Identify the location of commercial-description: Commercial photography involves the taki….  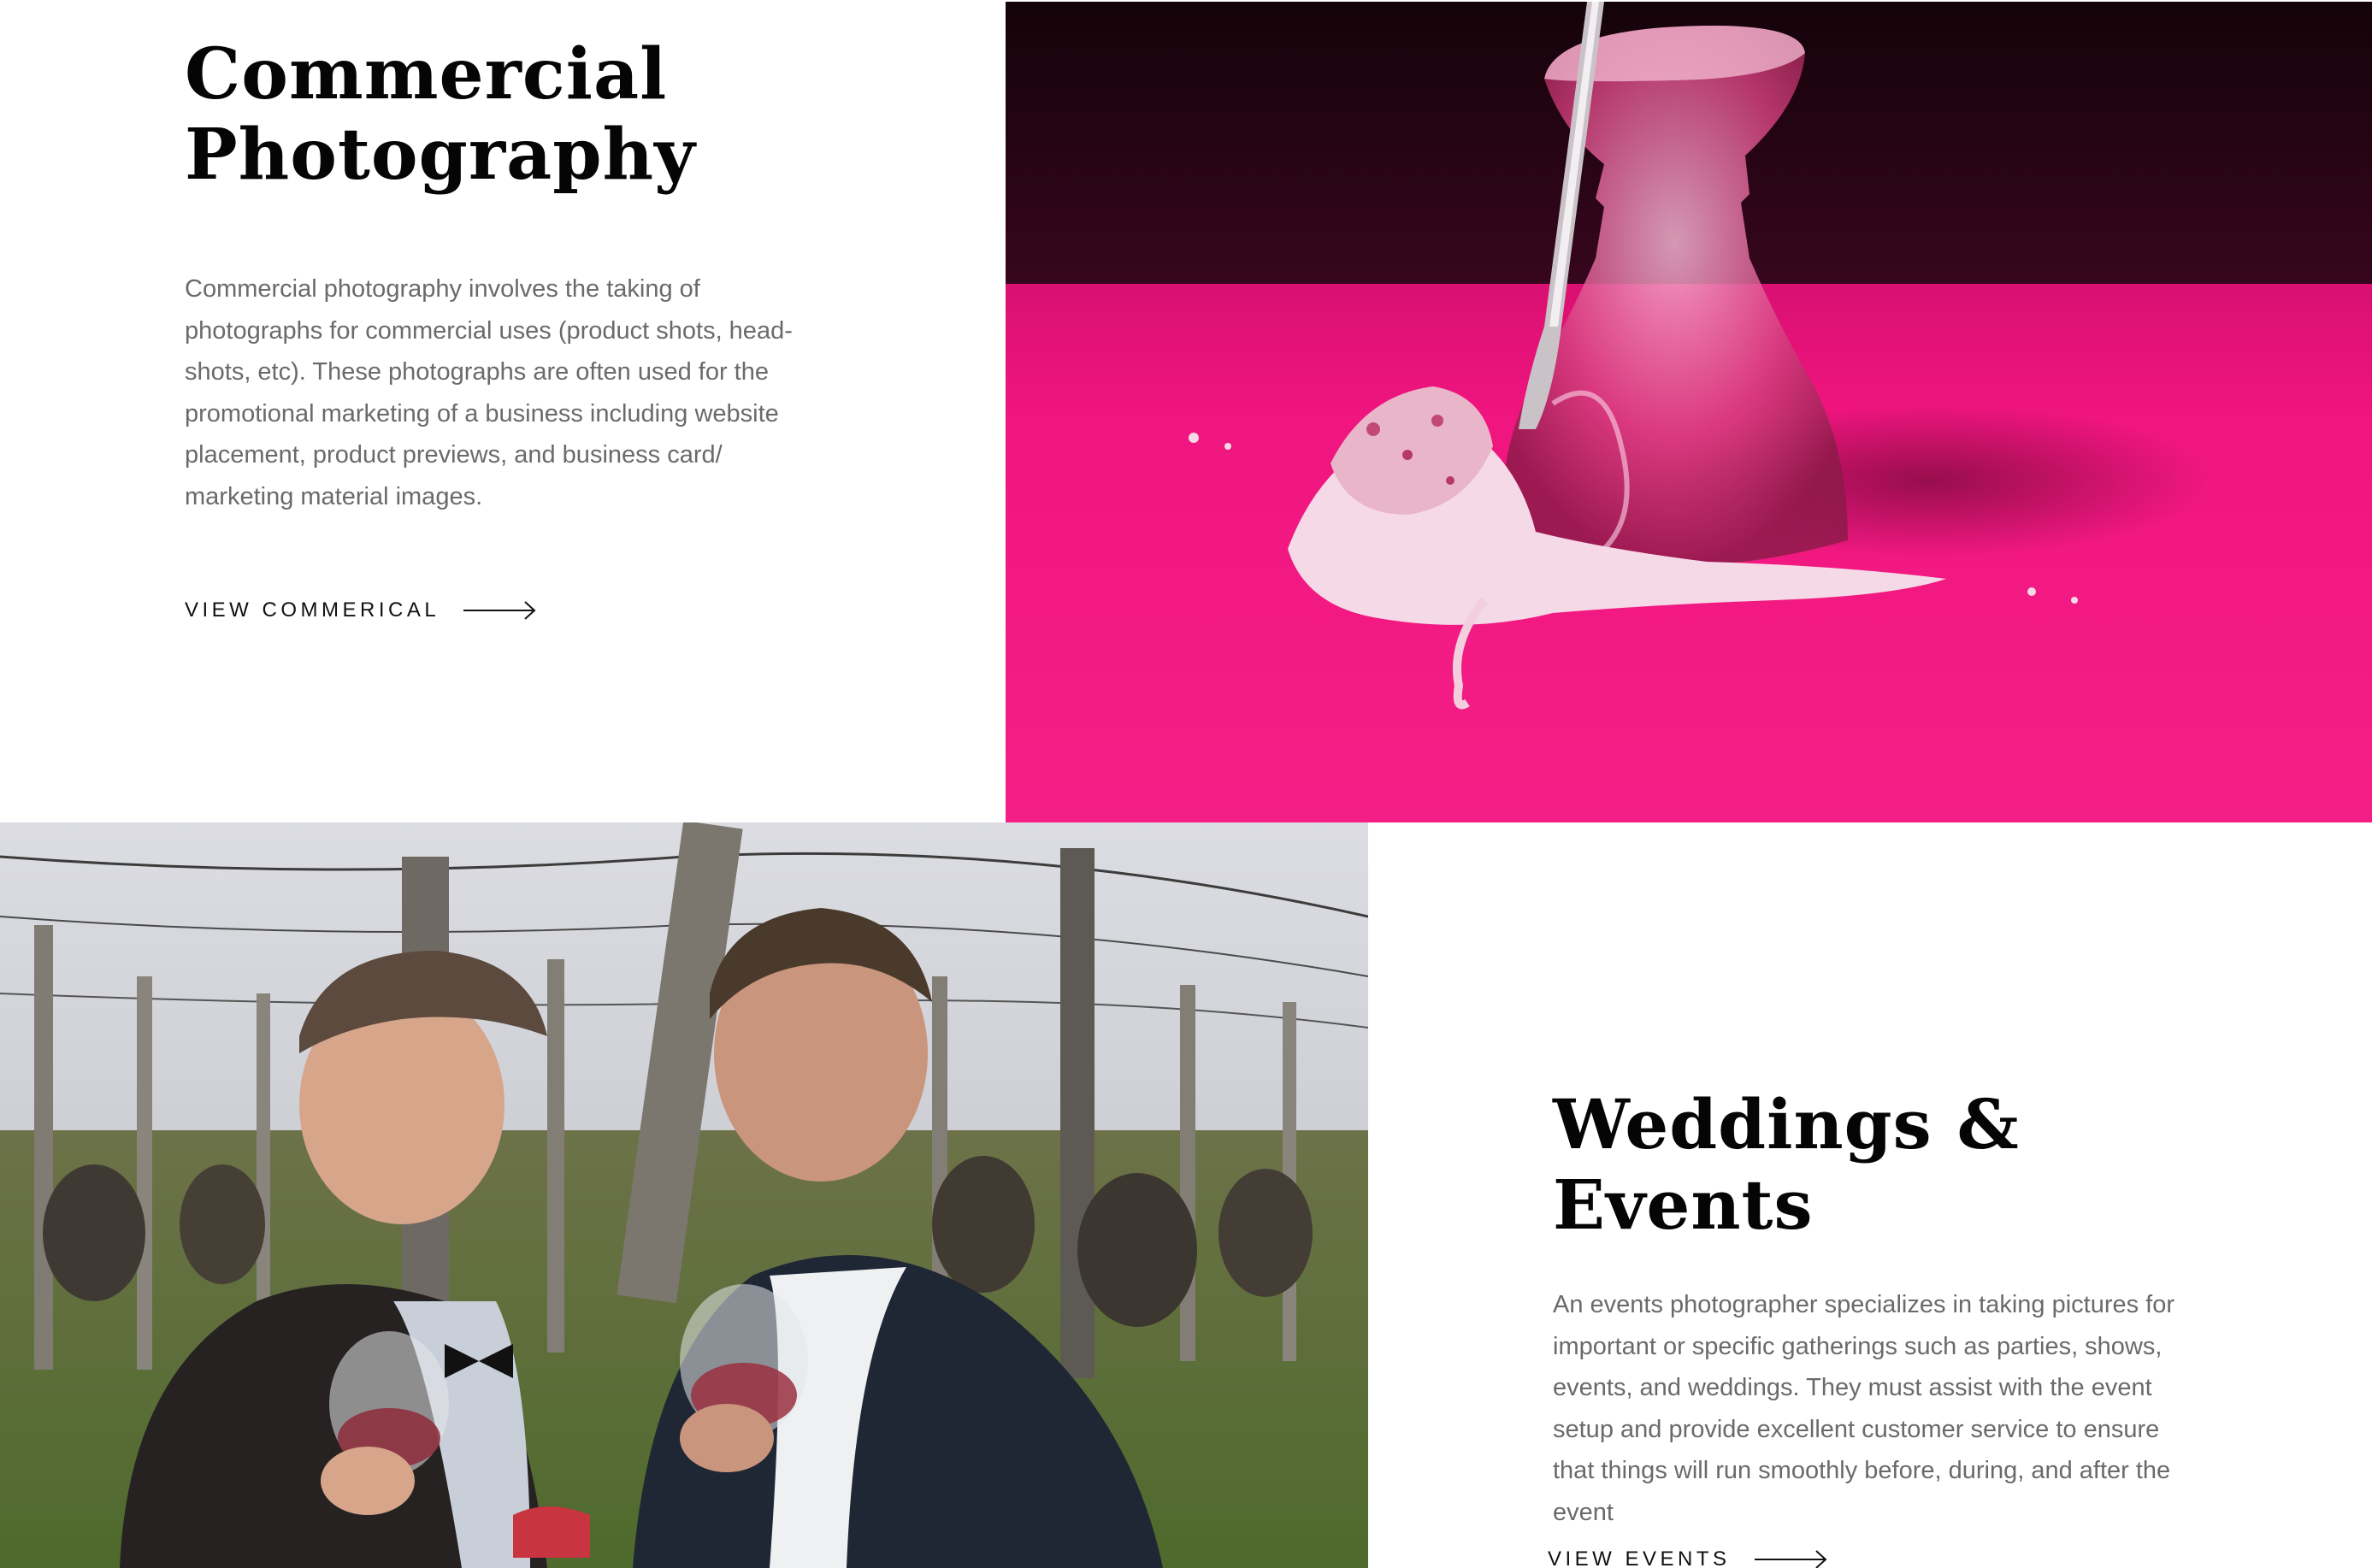
(489, 392).